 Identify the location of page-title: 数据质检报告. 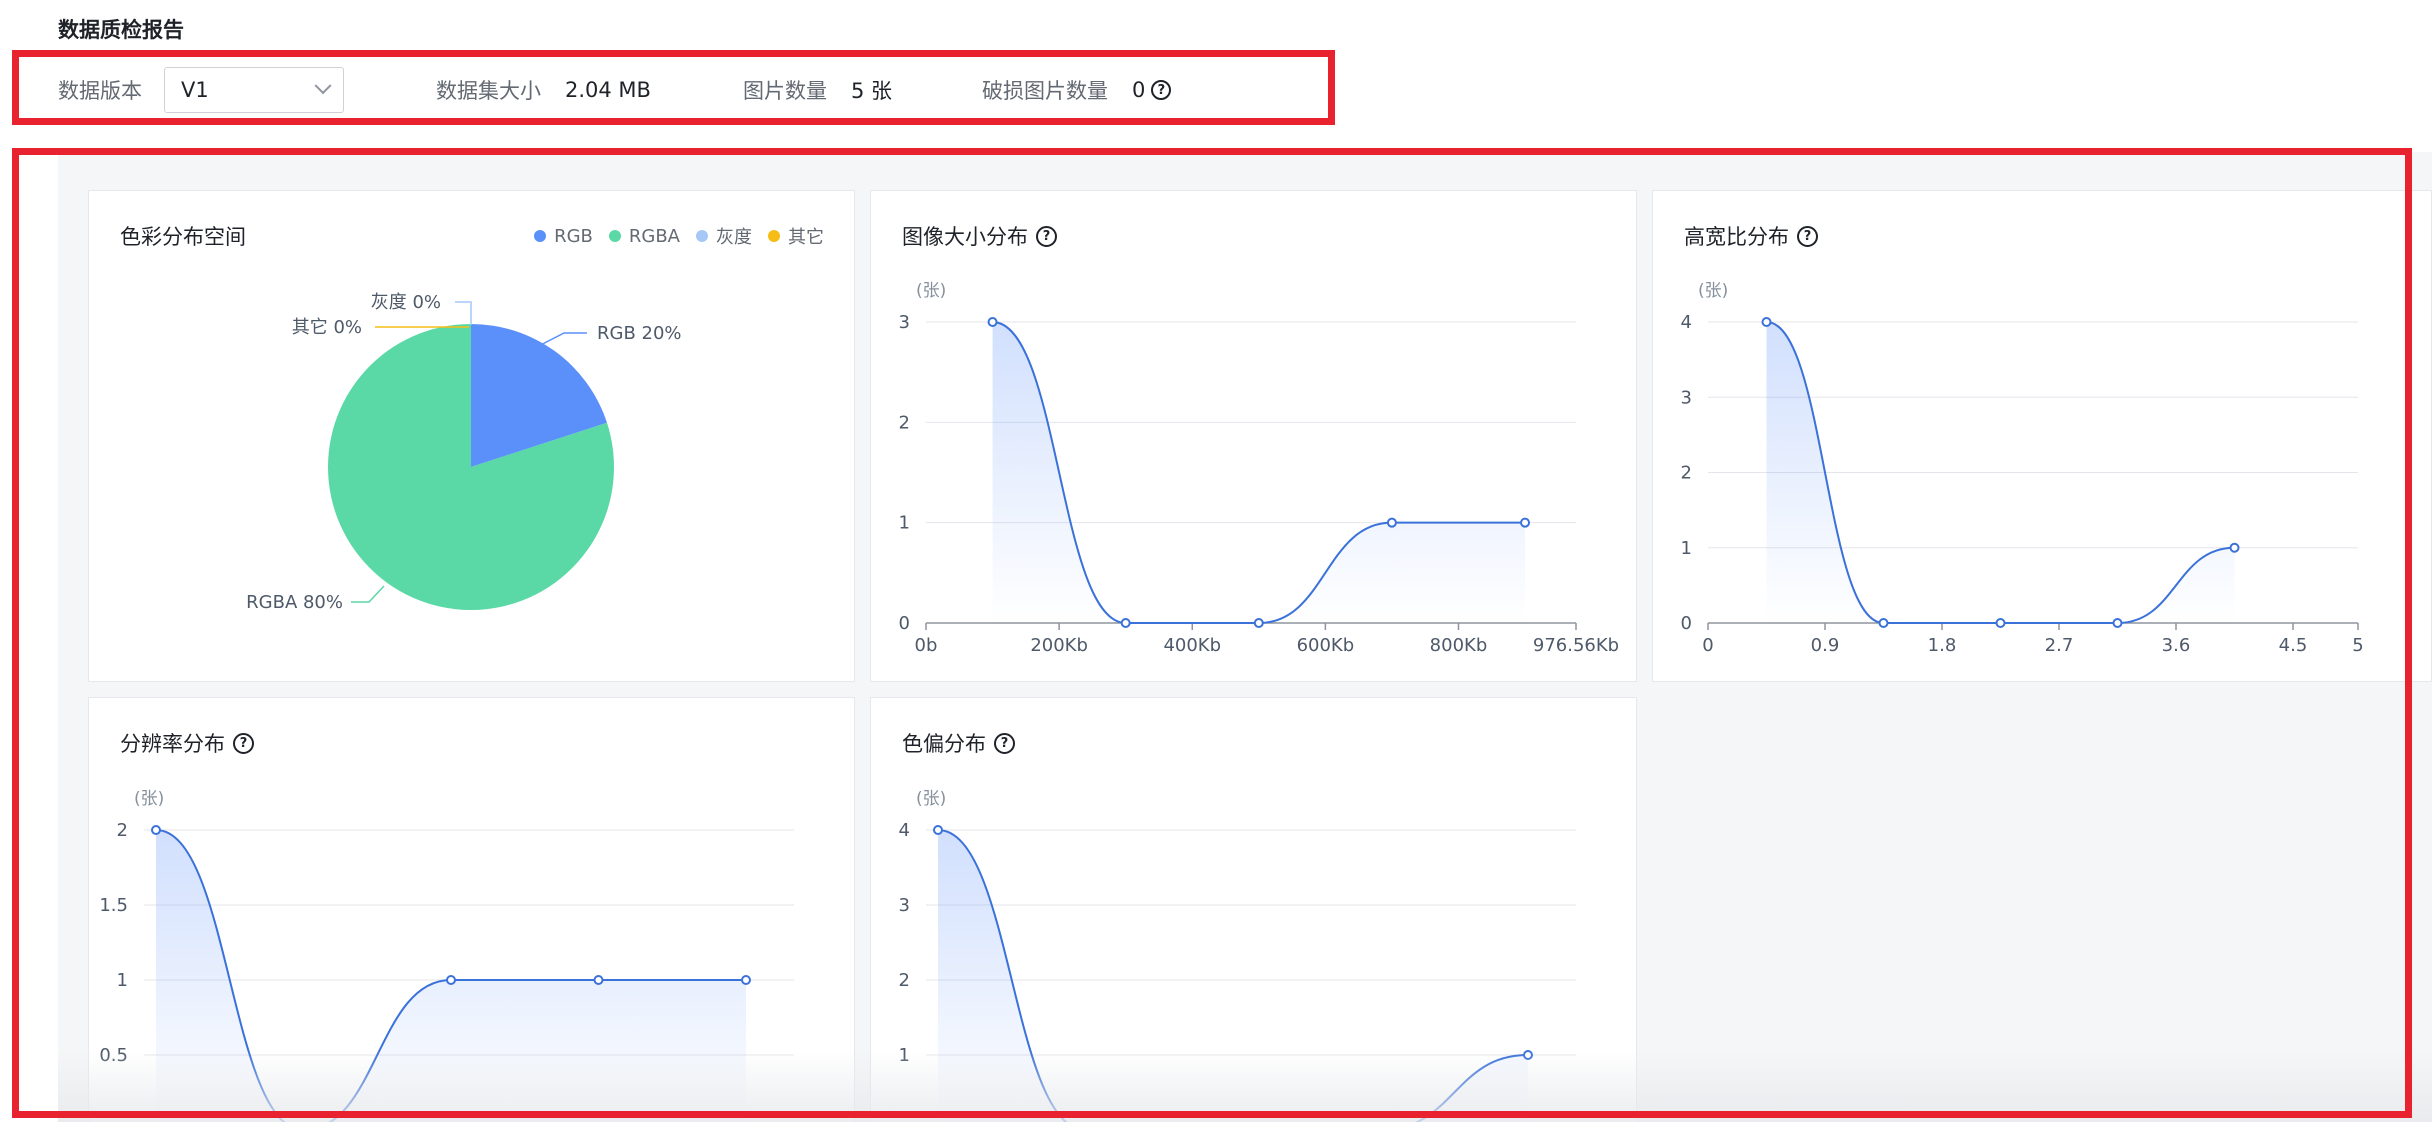
(121, 30).